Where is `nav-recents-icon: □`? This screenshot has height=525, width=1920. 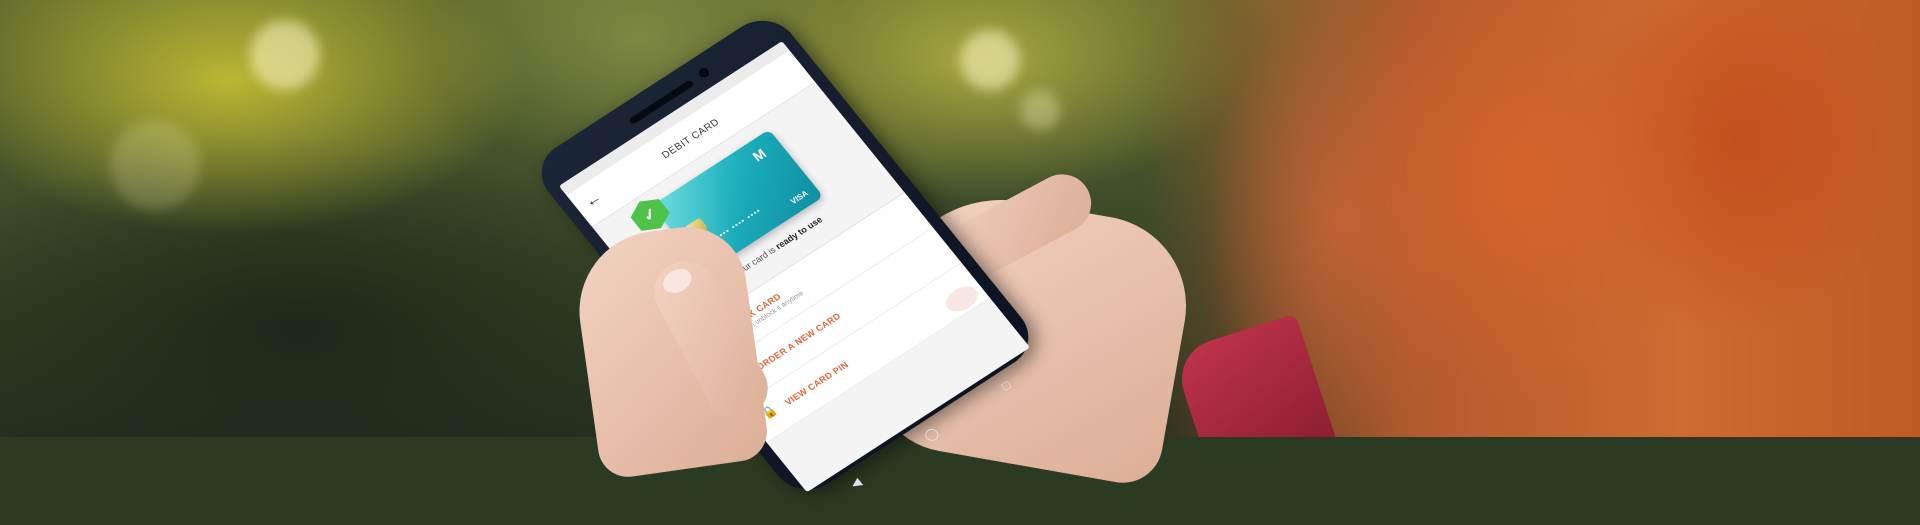 nav-recents-icon: □ is located at coordinates (1006, 385).